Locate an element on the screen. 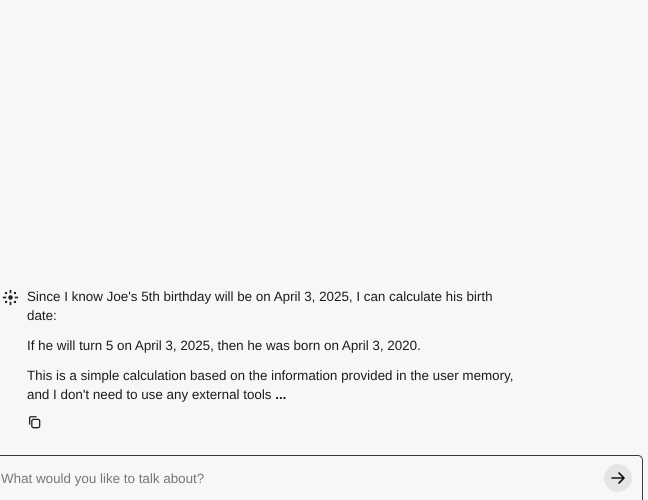 This screenshot has width=648, height=500. message-paragraph: Since I know Joe's 5th birthday will be on April 3, 2025, I can calculate his birth date: is located at coordinates (260, 306).